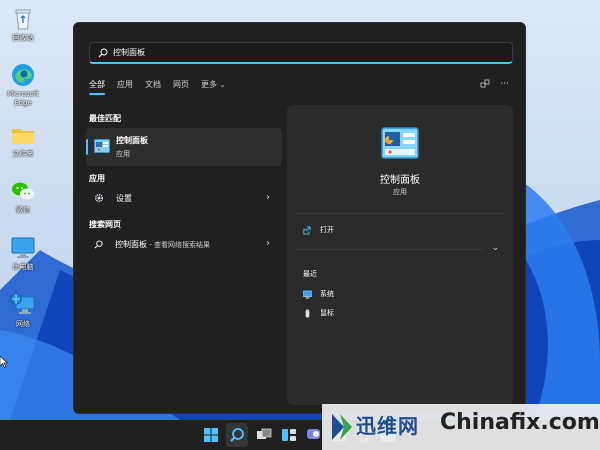 This screenshot has height=450, width=600. Describe the element at coordinates (307, 313) in the screenshot. I see `mouse-icon` at that location.